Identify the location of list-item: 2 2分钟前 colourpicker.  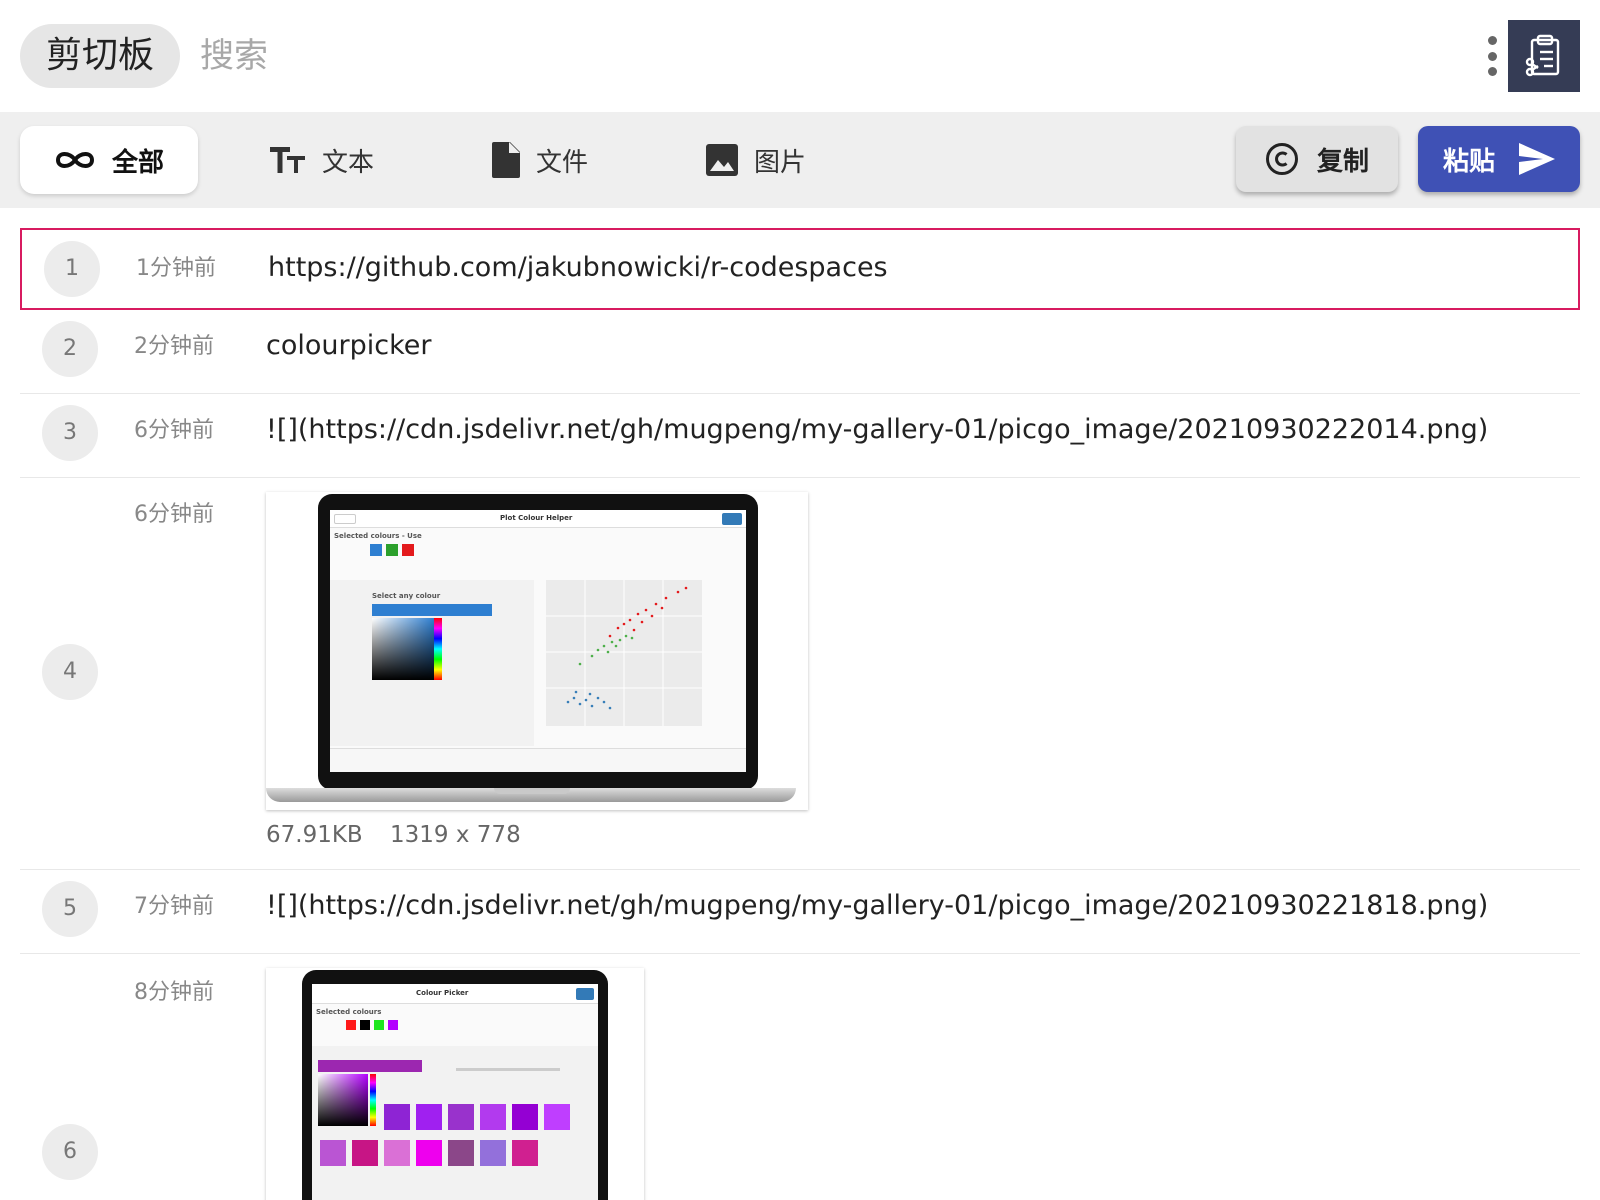
(800, 353).